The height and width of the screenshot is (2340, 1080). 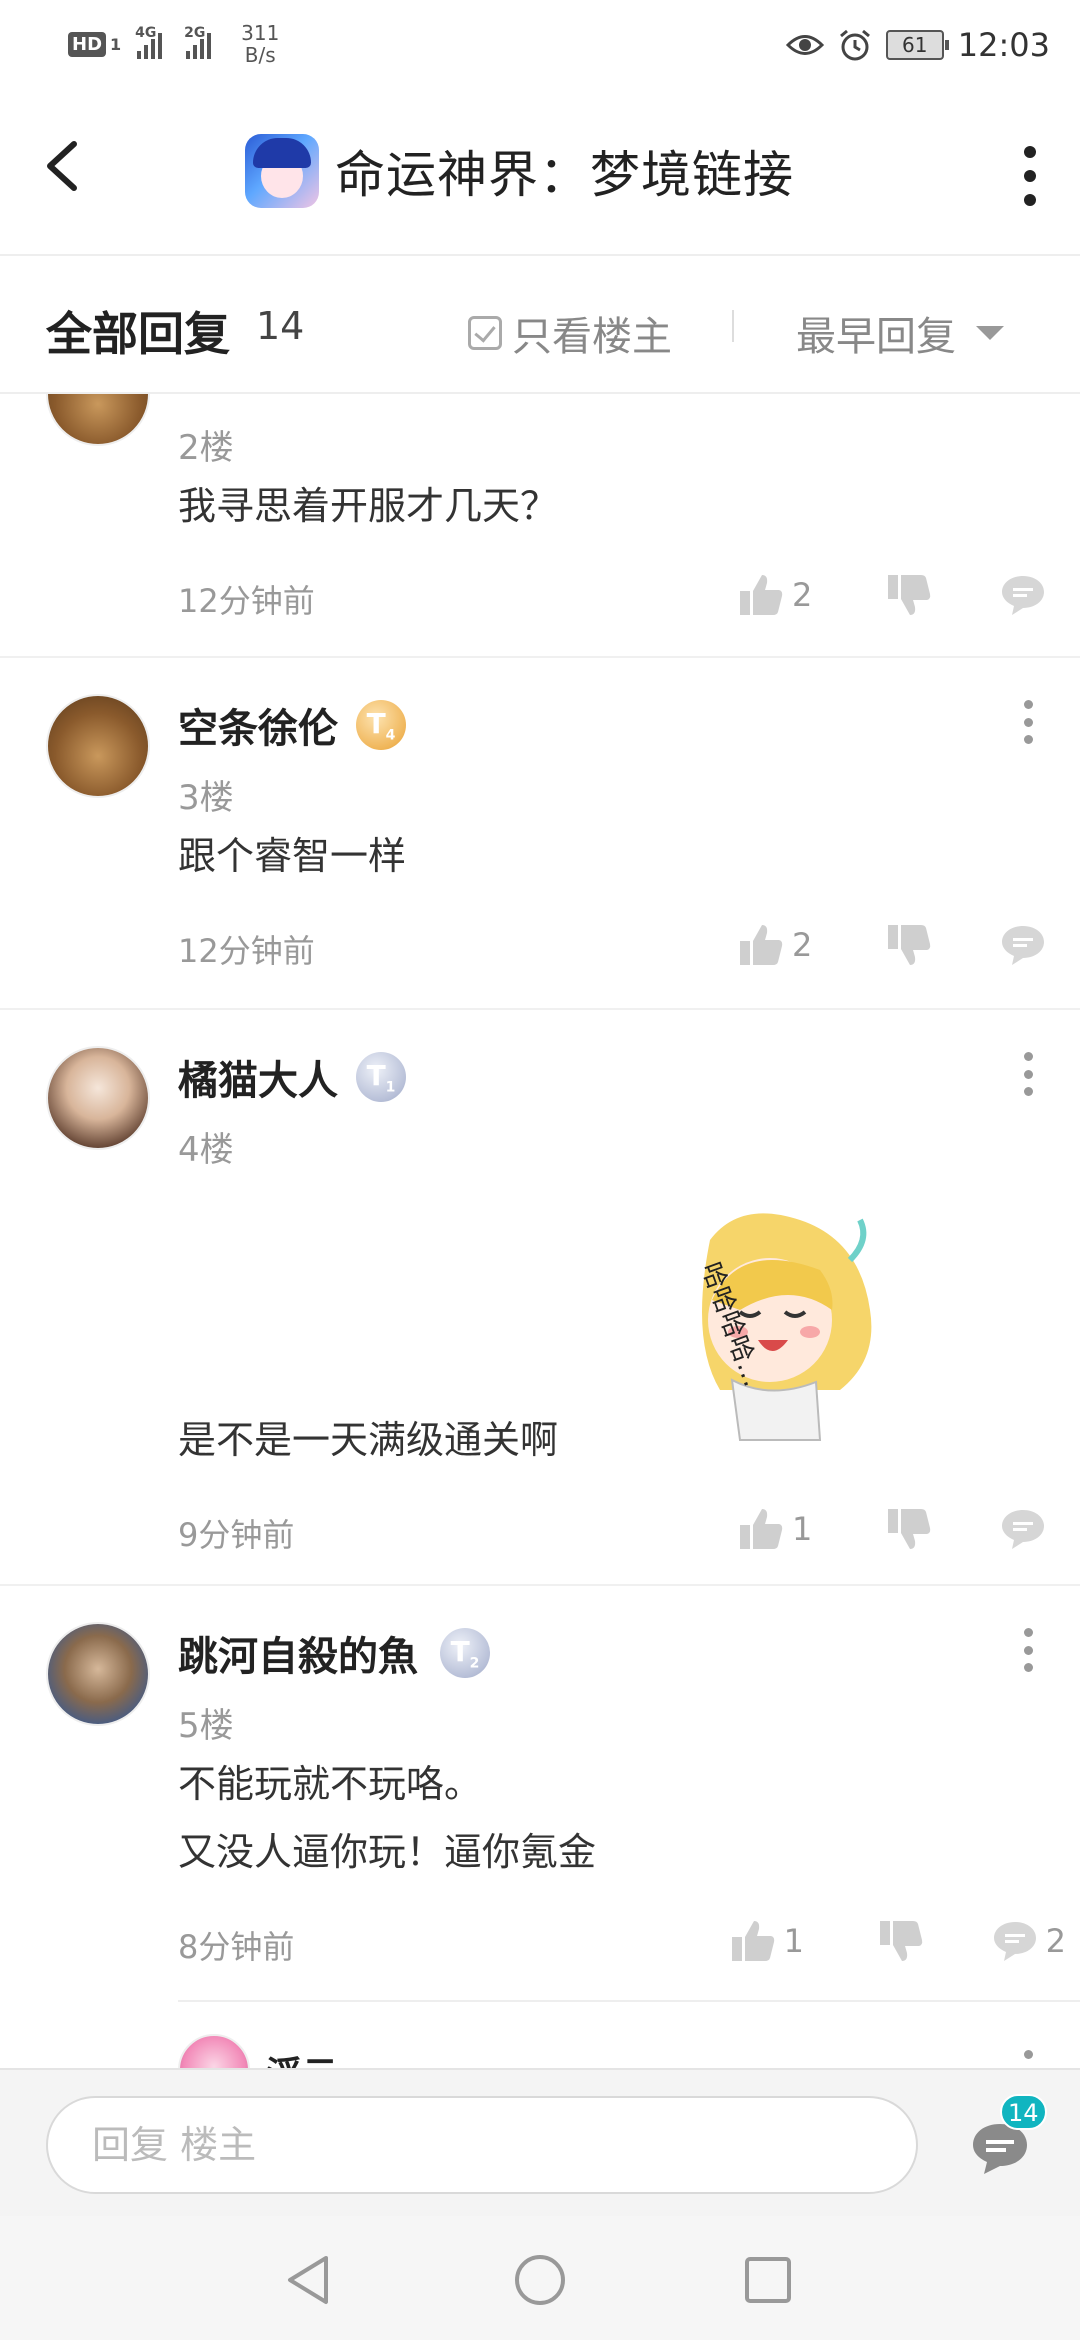 What do you see at coordinates (485, 333) in the screenshot?
I see `checkbox-icon` at bounding box center [485, 333].